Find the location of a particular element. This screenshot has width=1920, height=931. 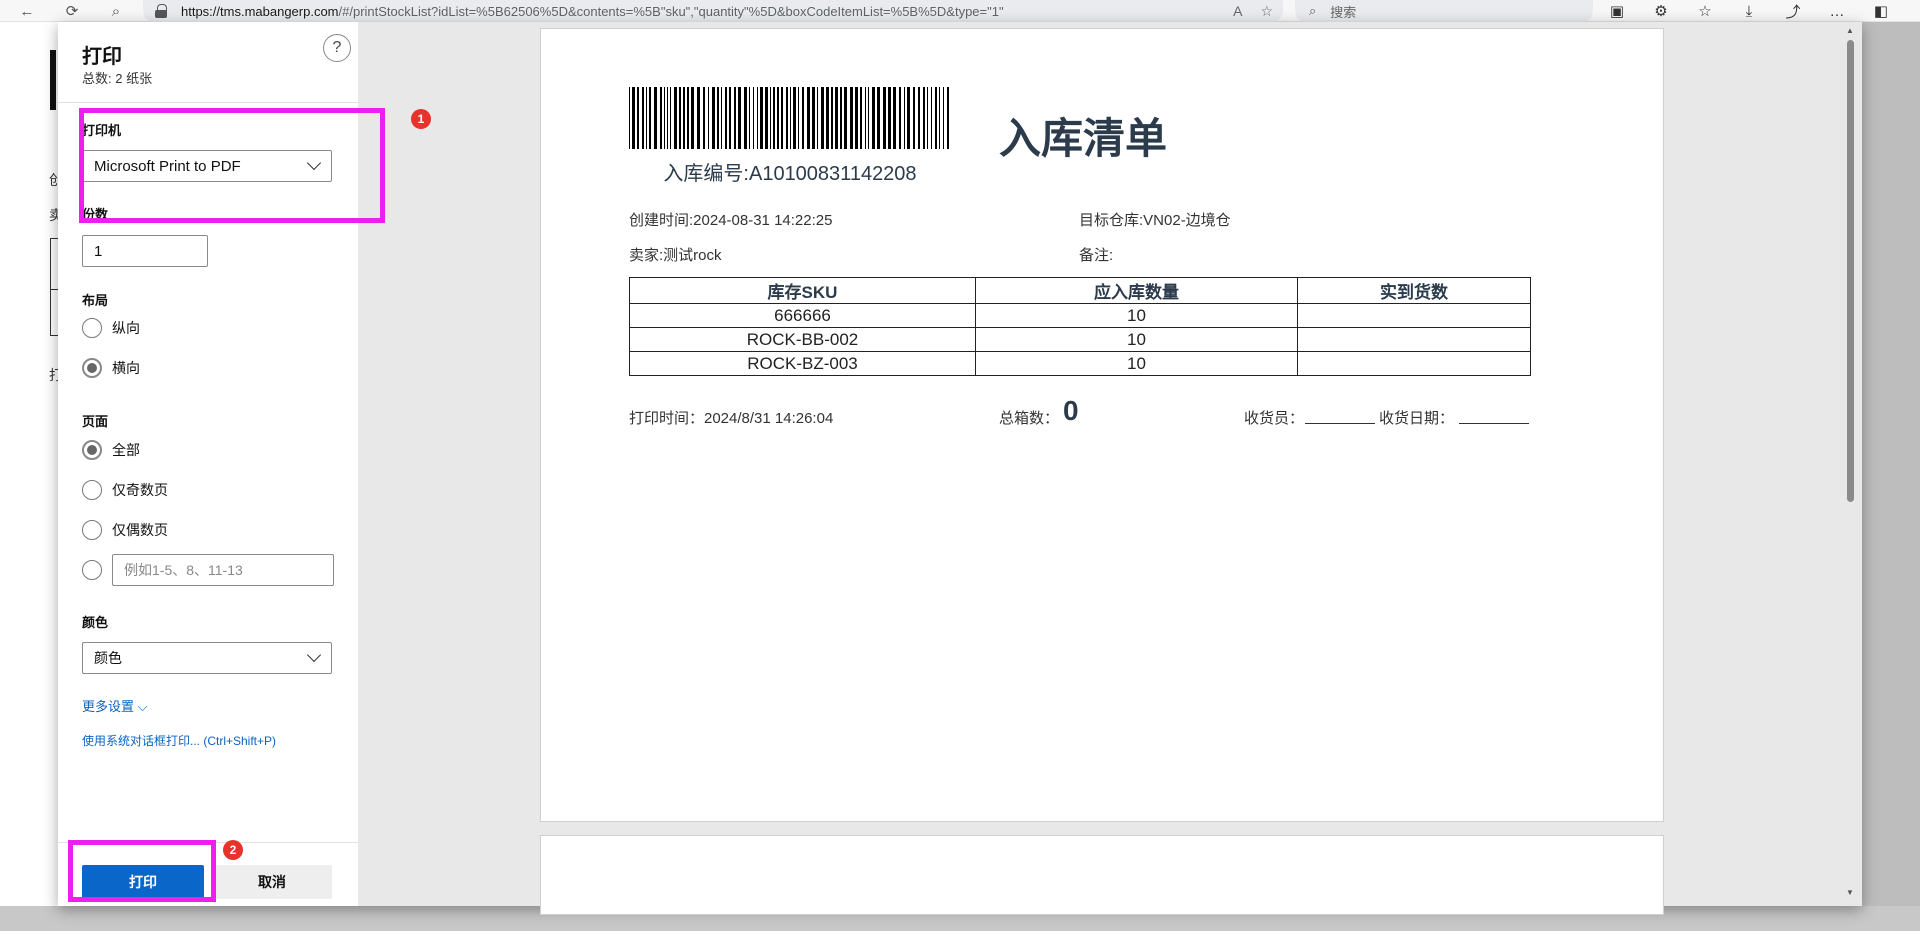

lock-icon is located at coordinates (161, 11).